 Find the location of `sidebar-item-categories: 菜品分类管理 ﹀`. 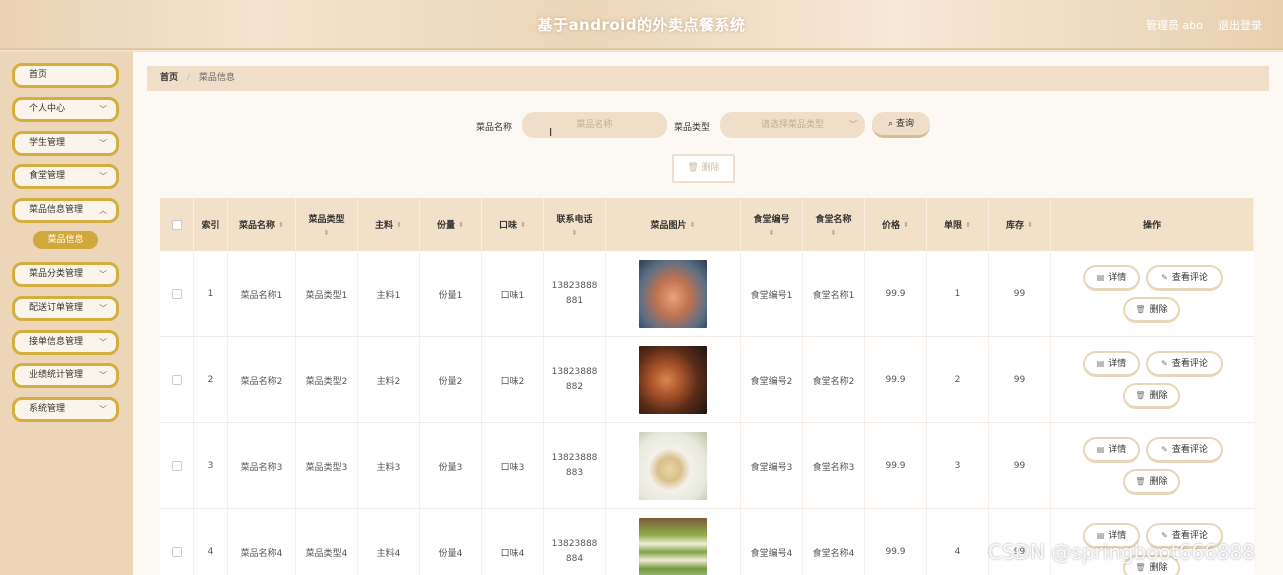

sidebar-item-categories: 菜品分类管理 ﹀ is located at coordinates (65, 274).